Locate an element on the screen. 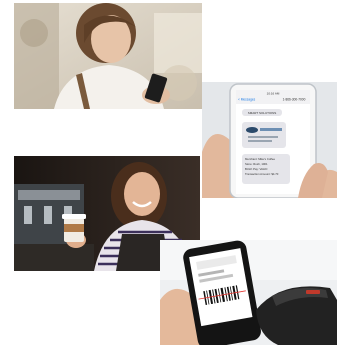  sms-header-number: 1-866-300-7000 is located at coordinates (294, 100).